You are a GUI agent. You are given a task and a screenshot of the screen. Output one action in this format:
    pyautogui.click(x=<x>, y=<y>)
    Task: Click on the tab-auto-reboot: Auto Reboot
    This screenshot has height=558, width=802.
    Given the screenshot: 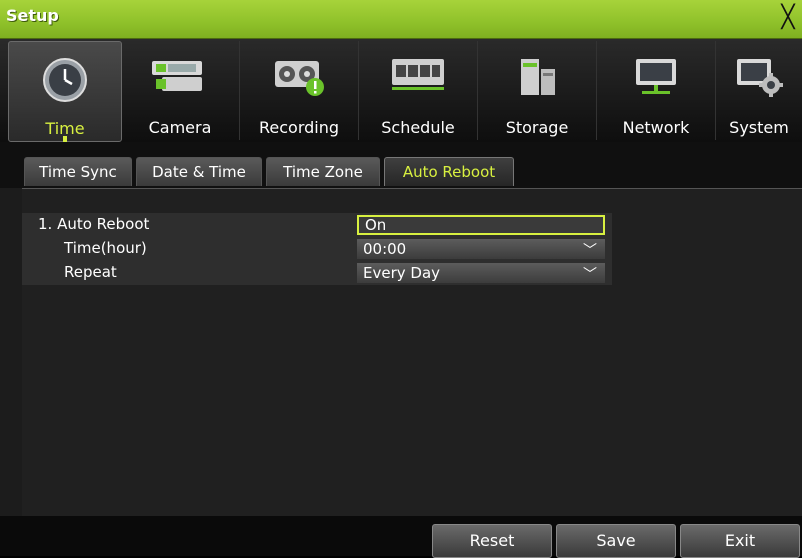 What is the action you would take?
    pyautogui.click(x=449, y=171)
    